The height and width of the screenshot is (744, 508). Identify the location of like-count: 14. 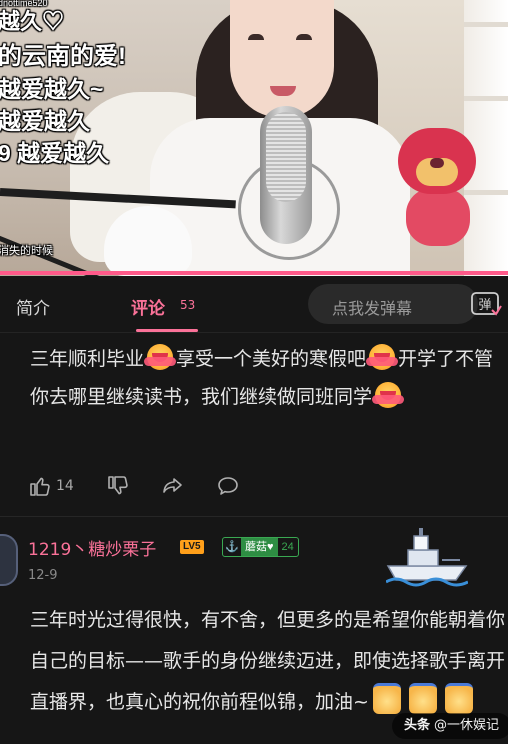
(65, 486).